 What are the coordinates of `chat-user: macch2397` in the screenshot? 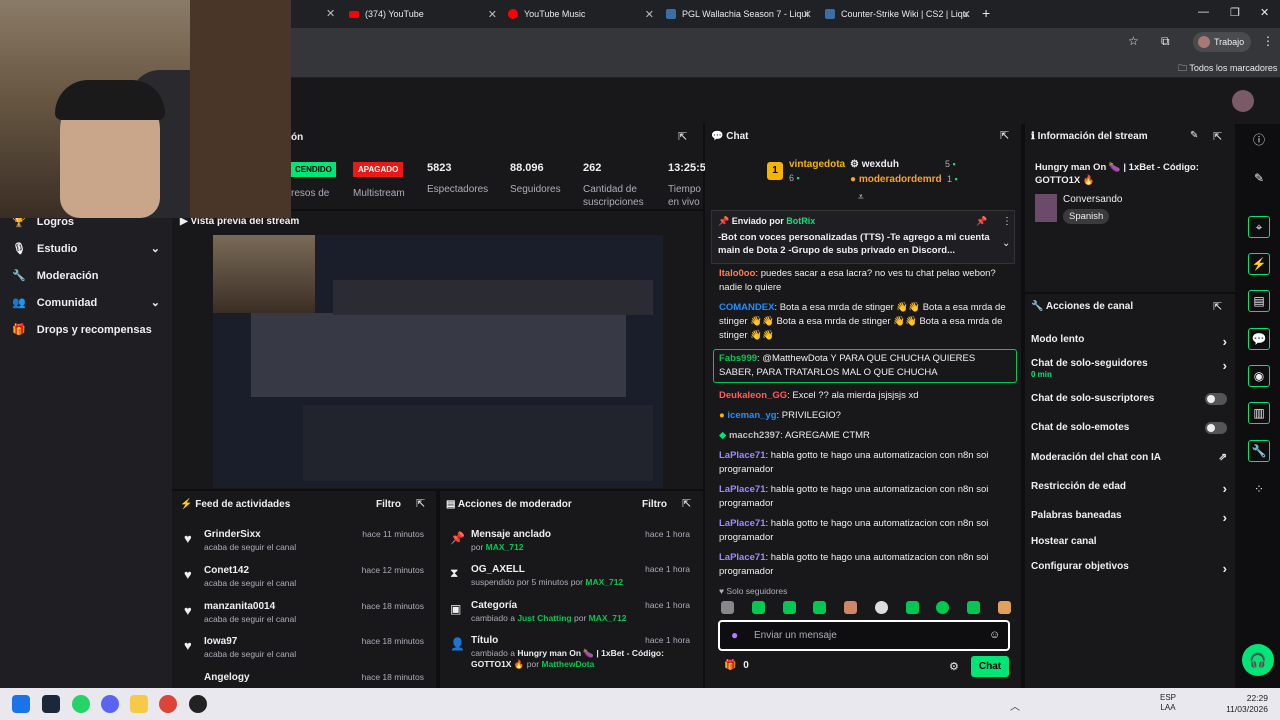 It's located at (754, 435).